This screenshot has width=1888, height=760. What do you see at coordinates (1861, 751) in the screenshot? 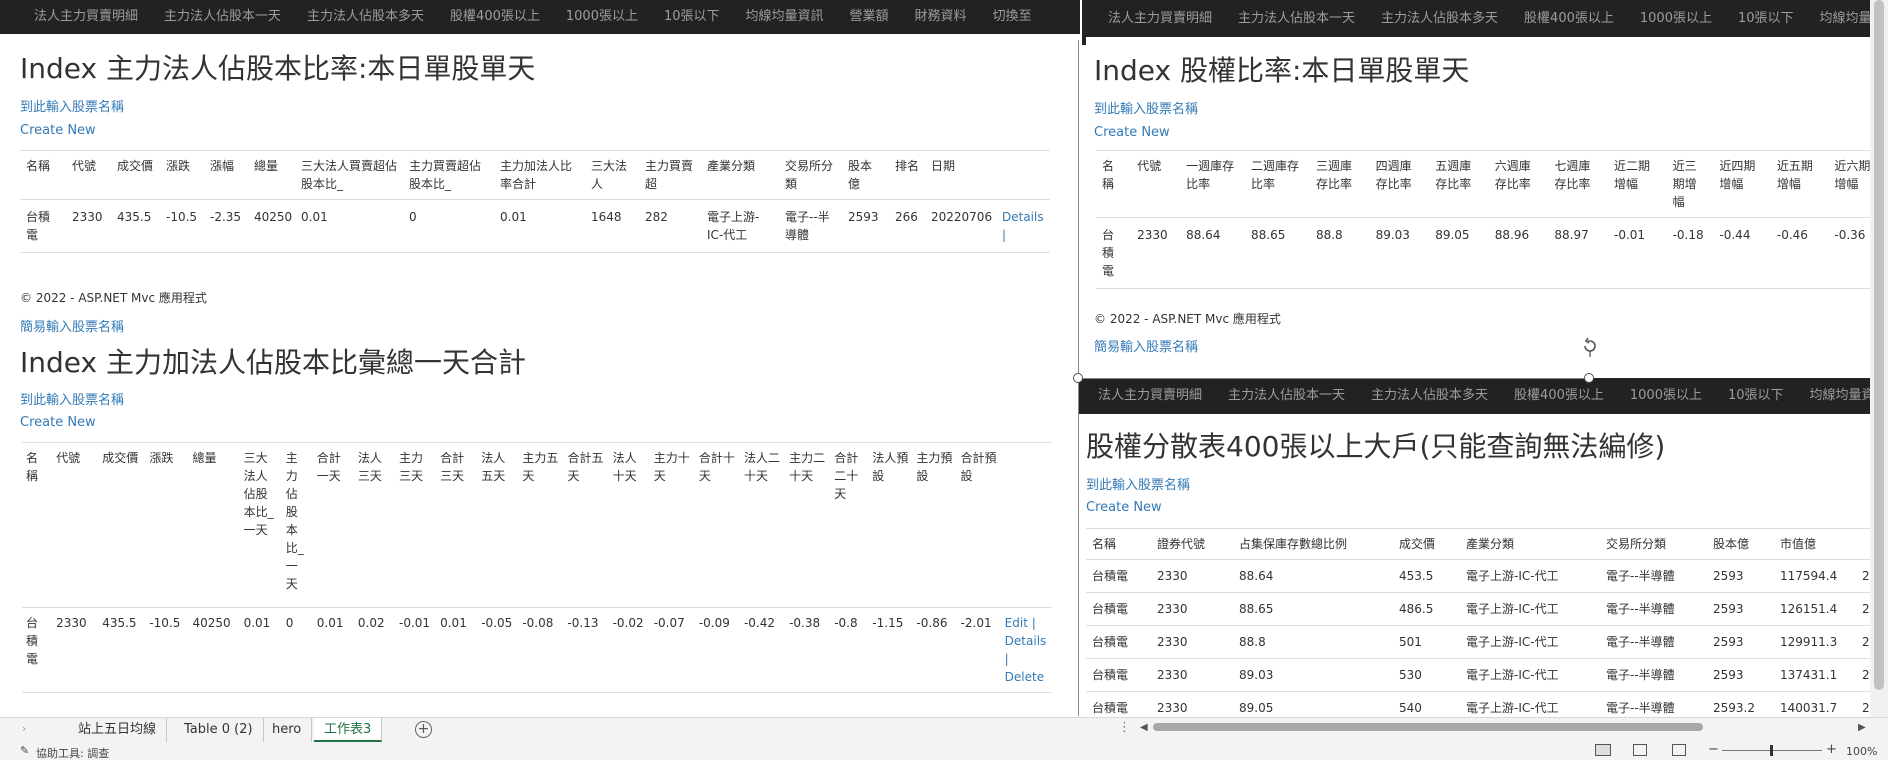
I see `zoom-level: 100%` at bounding box center [1861, 751].